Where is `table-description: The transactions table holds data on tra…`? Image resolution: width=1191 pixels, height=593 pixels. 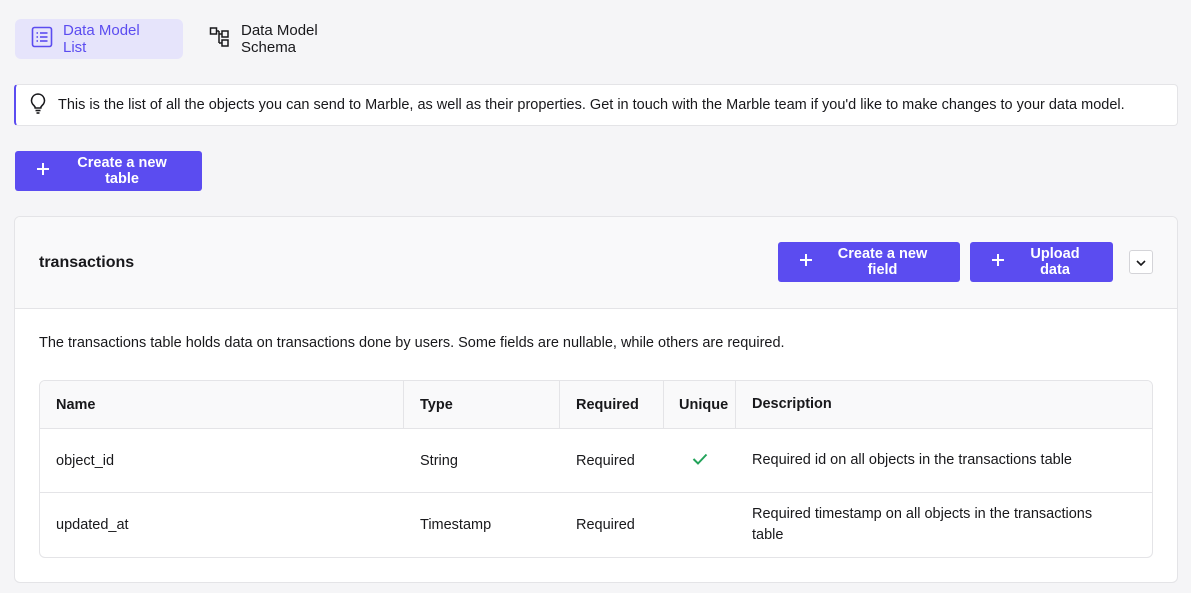 table-description: The transactions table holds data on tra… is located at coordinates (412, 343).